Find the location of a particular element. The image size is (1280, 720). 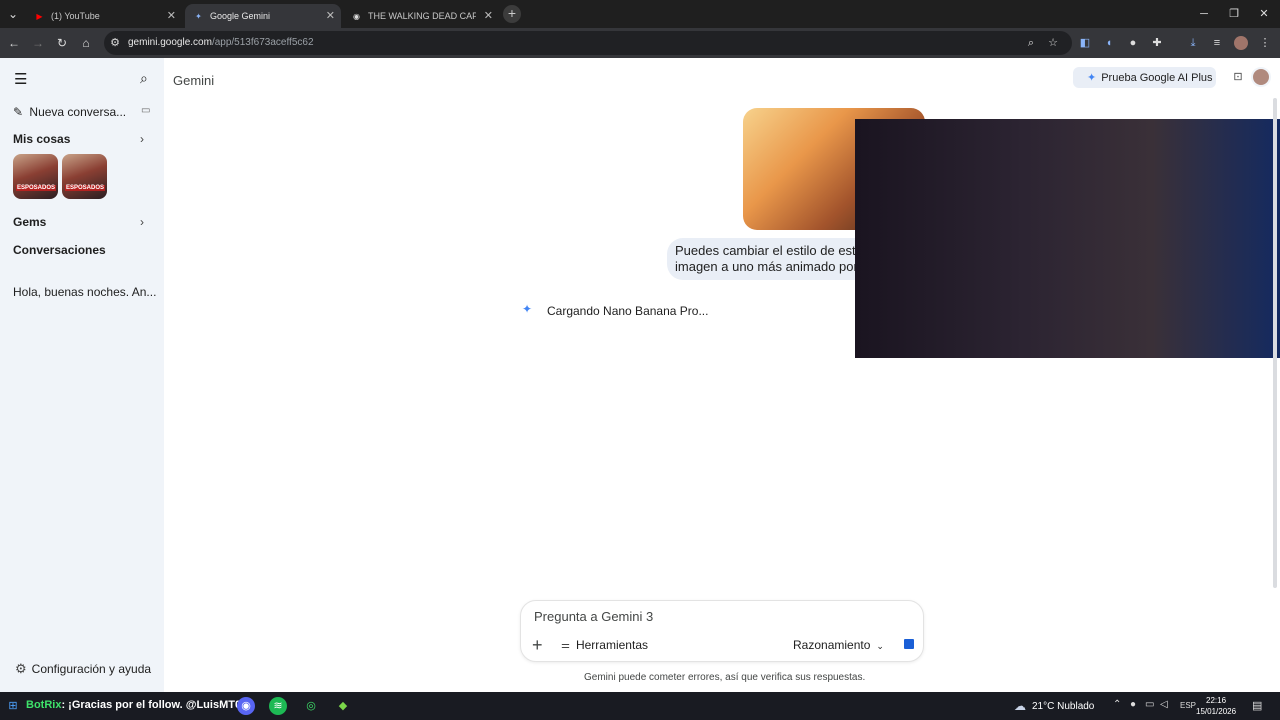

page-title: Gemini is located at coordinates (193, 80).